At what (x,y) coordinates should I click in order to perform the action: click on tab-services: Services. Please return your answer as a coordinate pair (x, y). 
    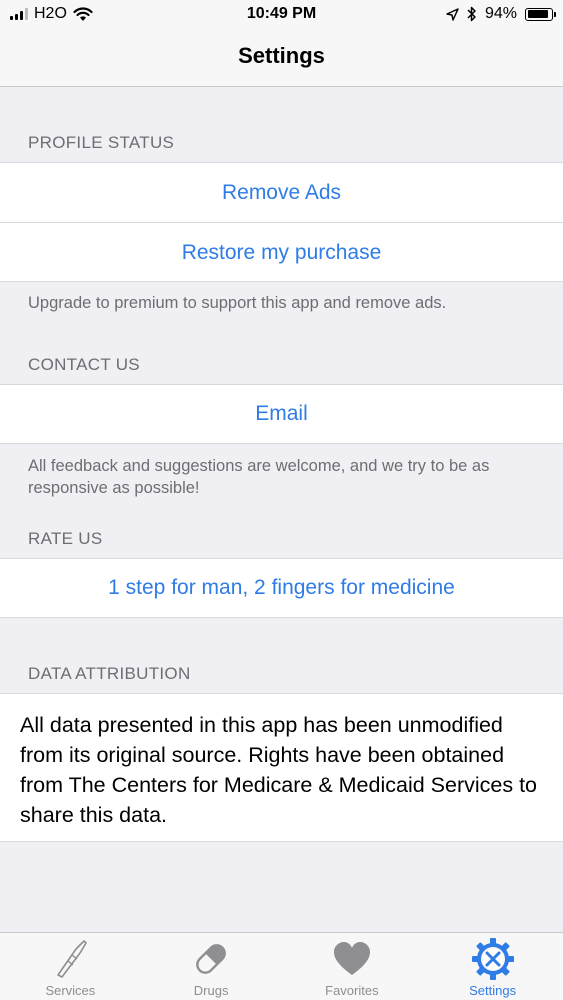
    Looking at the image, I should click on (70, 966).